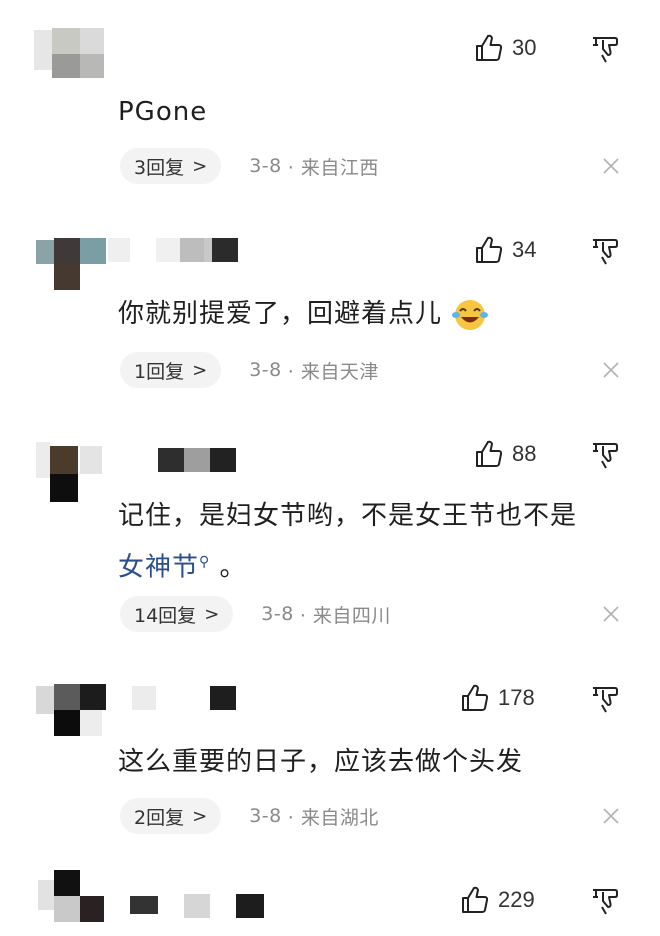 This screenshot has height=936, width=660. I want to click on reply-count-button: 3回复 >, so click(171, 166).